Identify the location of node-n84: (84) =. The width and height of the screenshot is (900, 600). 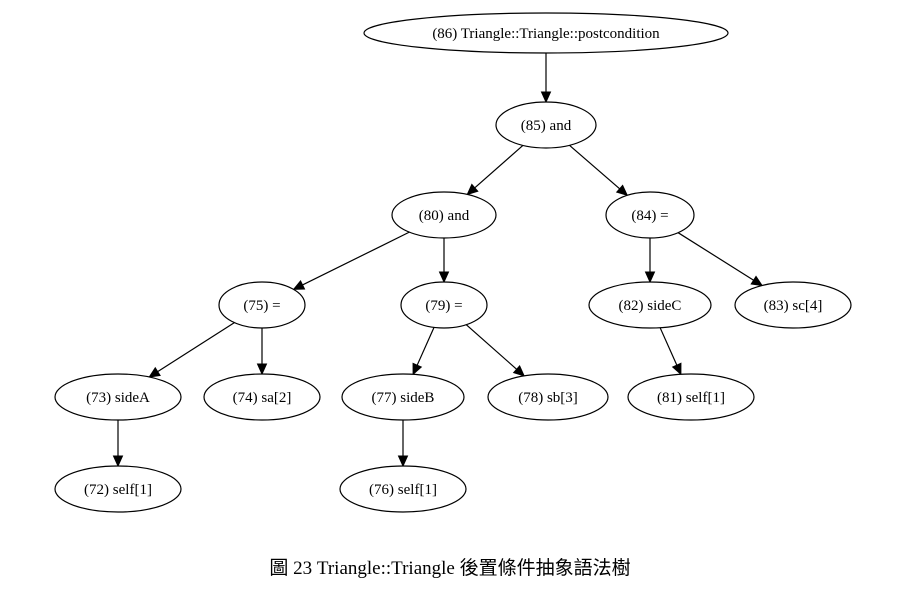
(650, 215).